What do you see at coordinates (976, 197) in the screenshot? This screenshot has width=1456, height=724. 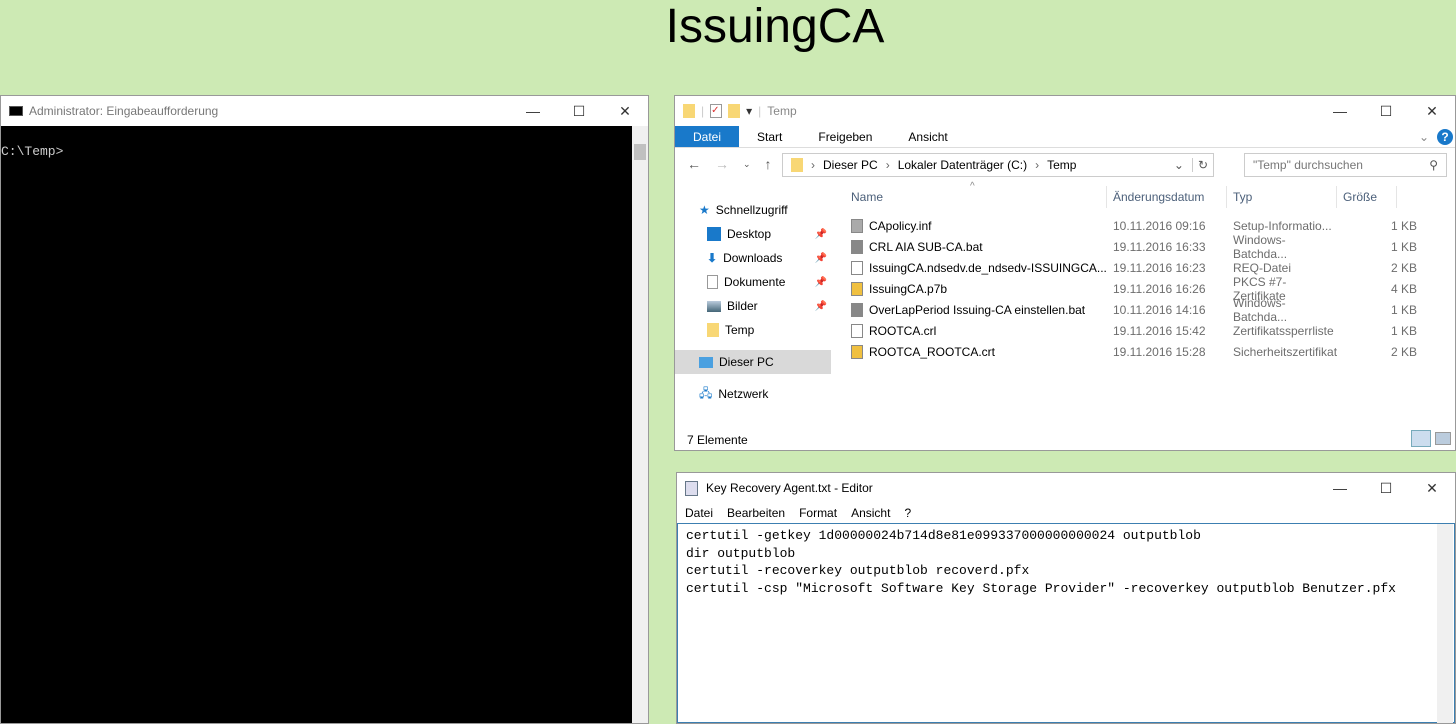 I see `column-name: Name` at bounding box center [976, 197].